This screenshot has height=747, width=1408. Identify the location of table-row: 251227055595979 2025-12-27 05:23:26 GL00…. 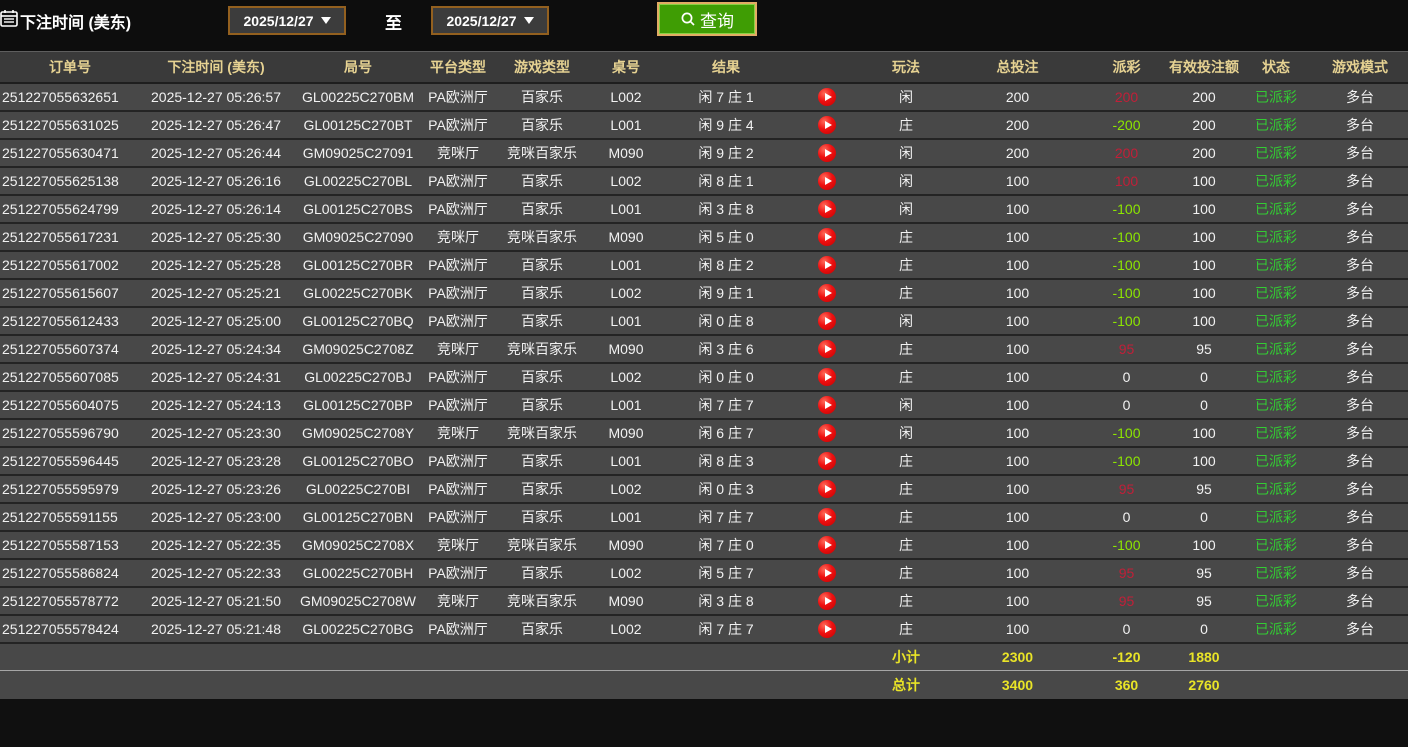
(704, 489).